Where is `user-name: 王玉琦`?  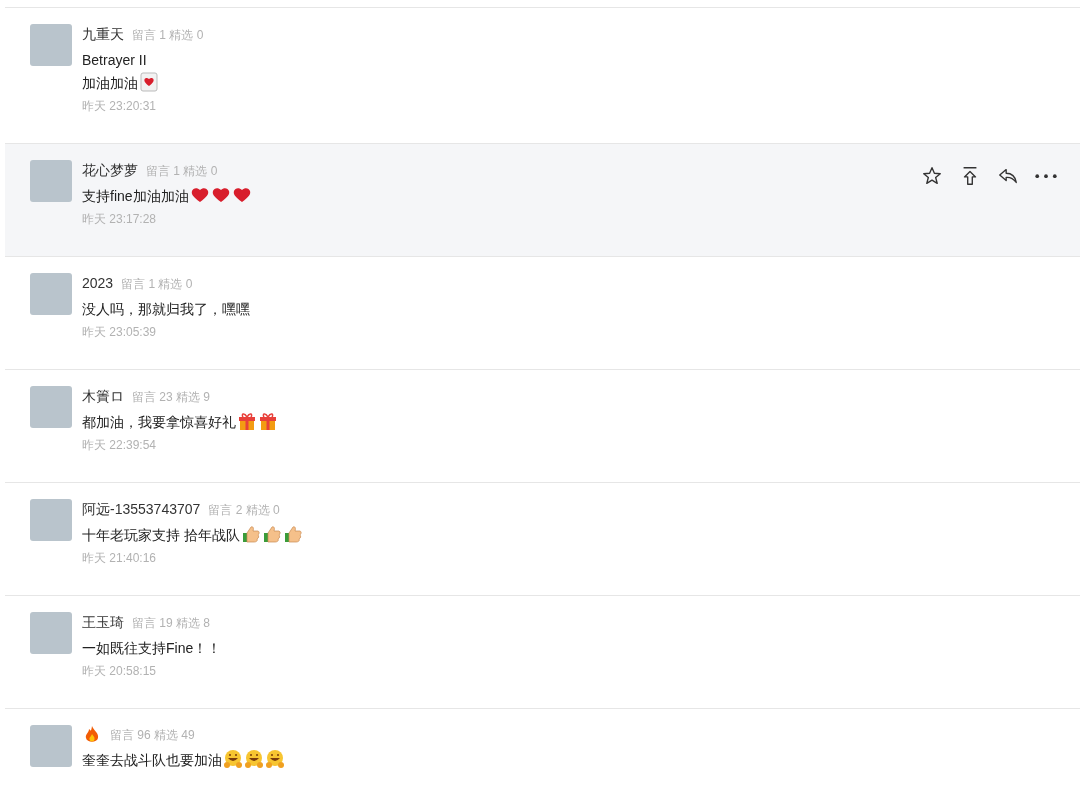
user-name: 王玉琦 is located at coordinates (103, 622).